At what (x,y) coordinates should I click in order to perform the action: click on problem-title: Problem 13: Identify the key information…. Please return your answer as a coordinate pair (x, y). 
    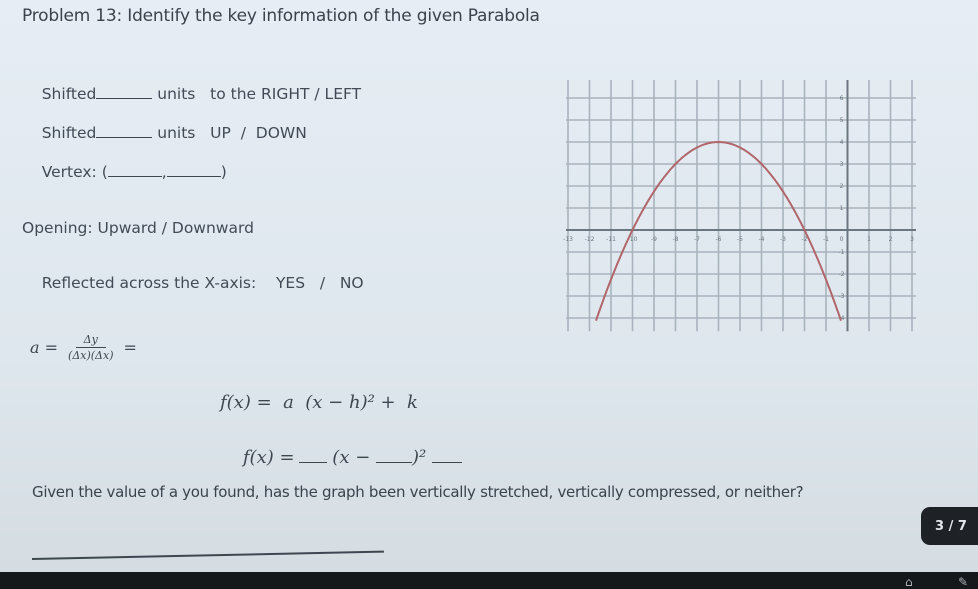
    Looking at the image, I should click on (281, 16).